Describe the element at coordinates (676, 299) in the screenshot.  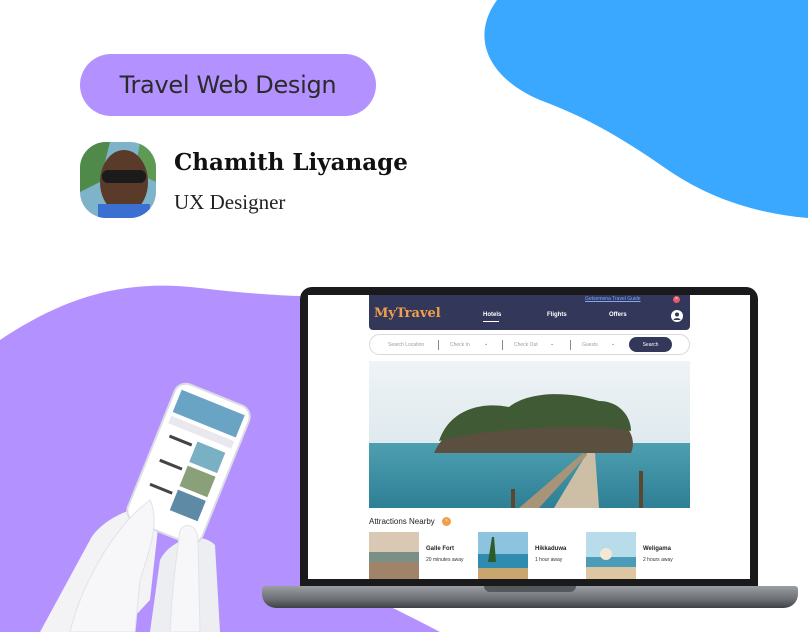
I see `close-icon: ×` at that location.